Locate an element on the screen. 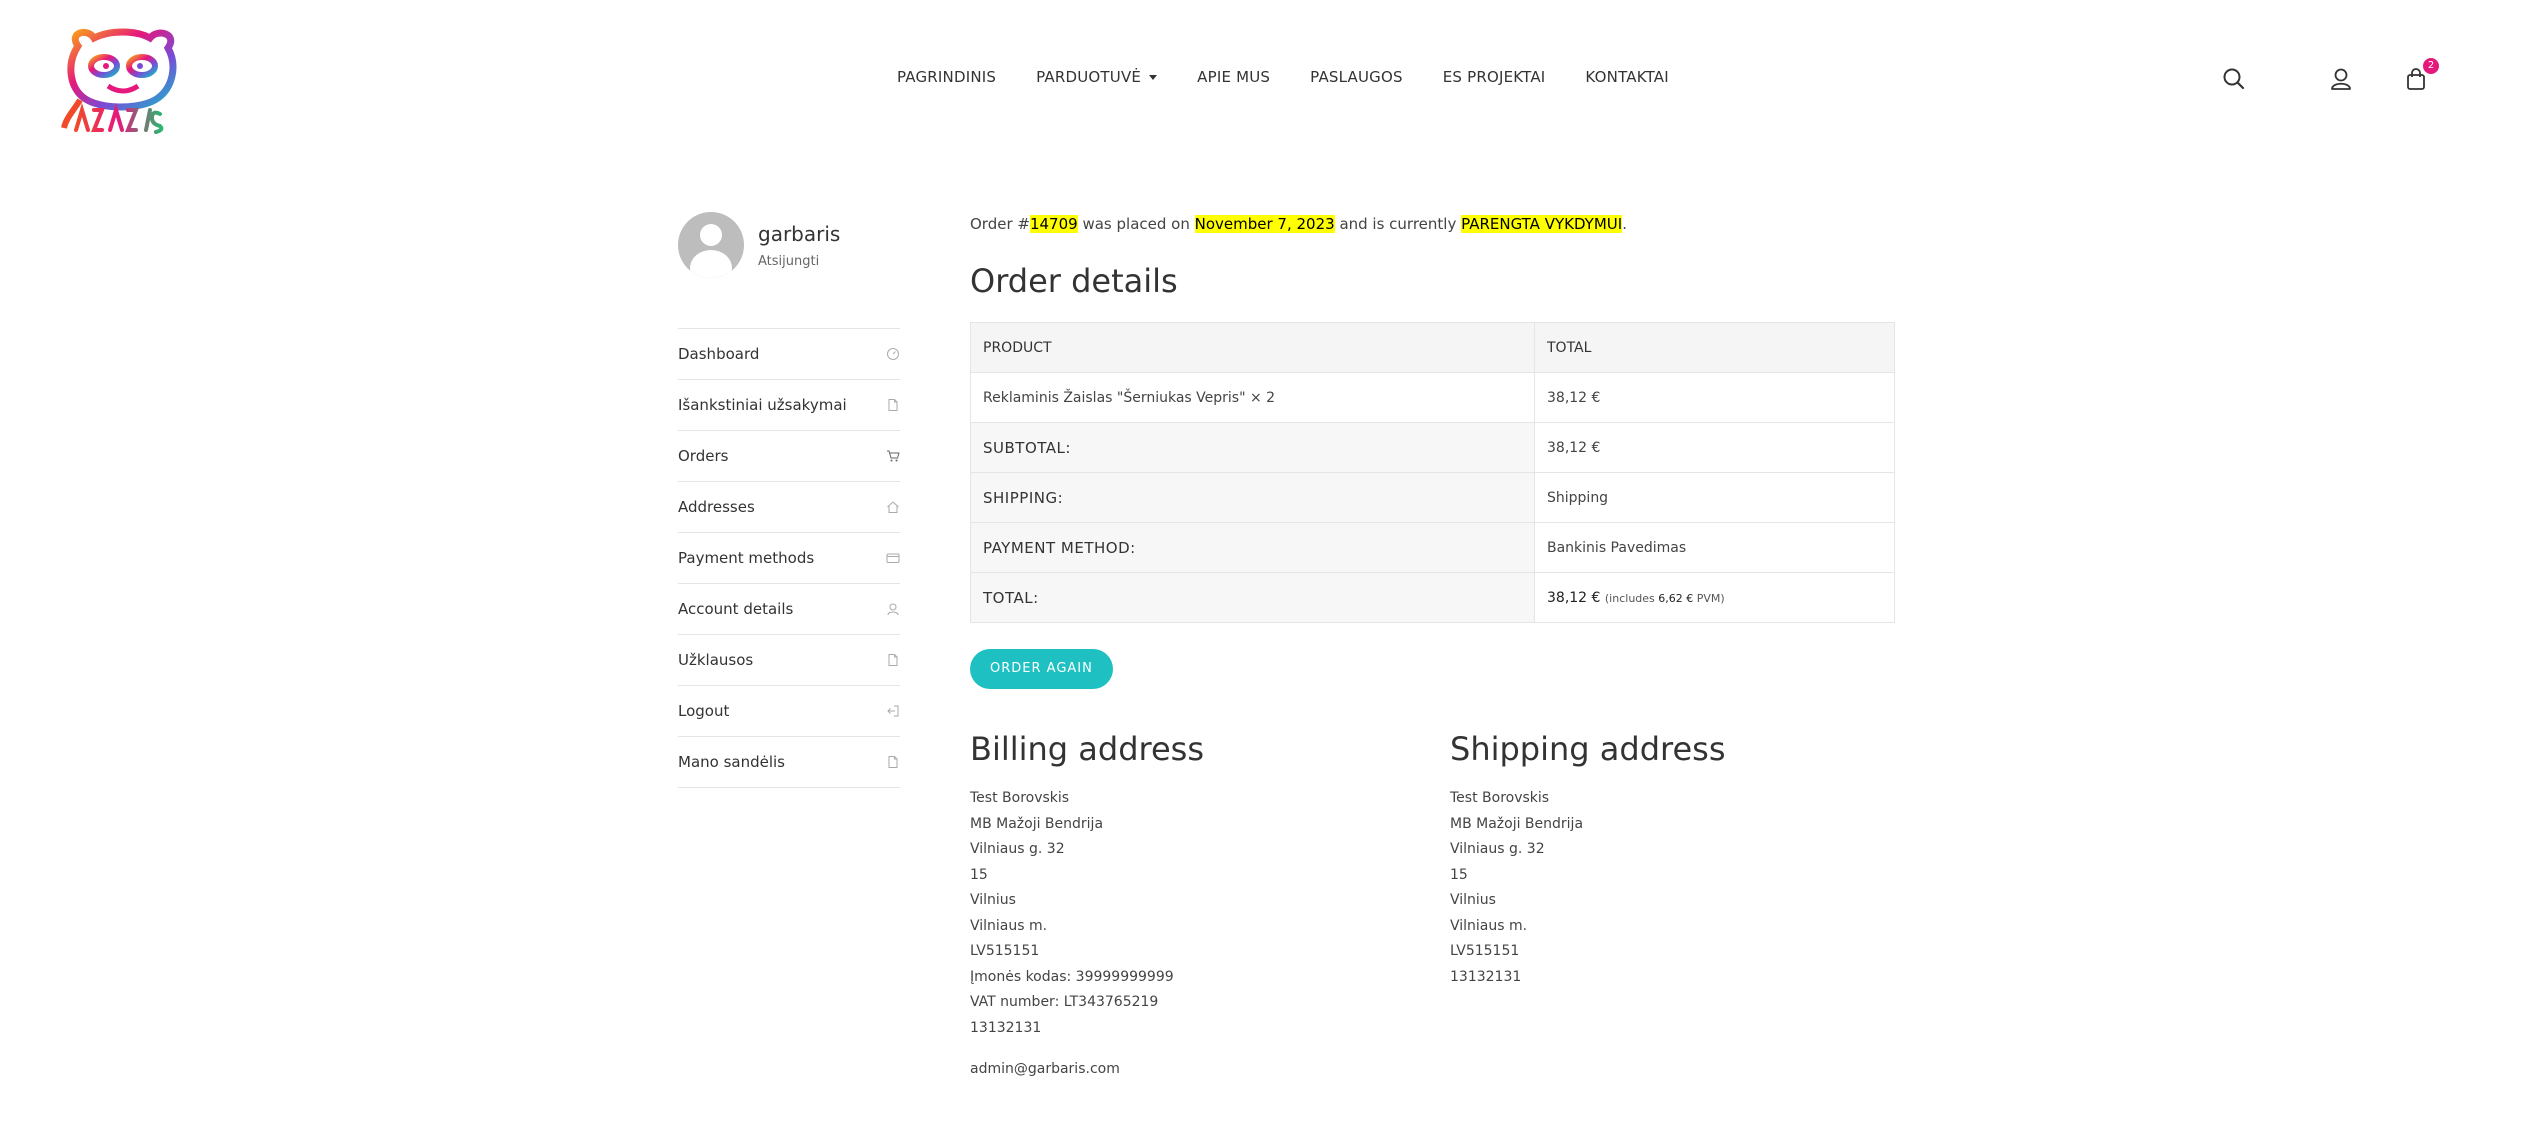 The height and width of the screenshot is (1144, 2542). billing-line: LV515151 is located at coordinates (1005, 951).